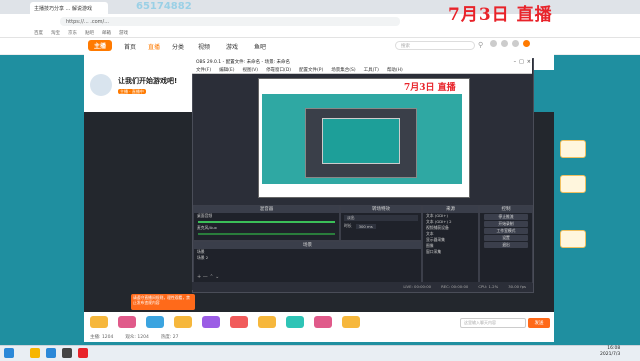  What do you see at coordinates (232, 46) in the screenshot?
I see `nav-games: 游戏` at bounding box center [232, 46].